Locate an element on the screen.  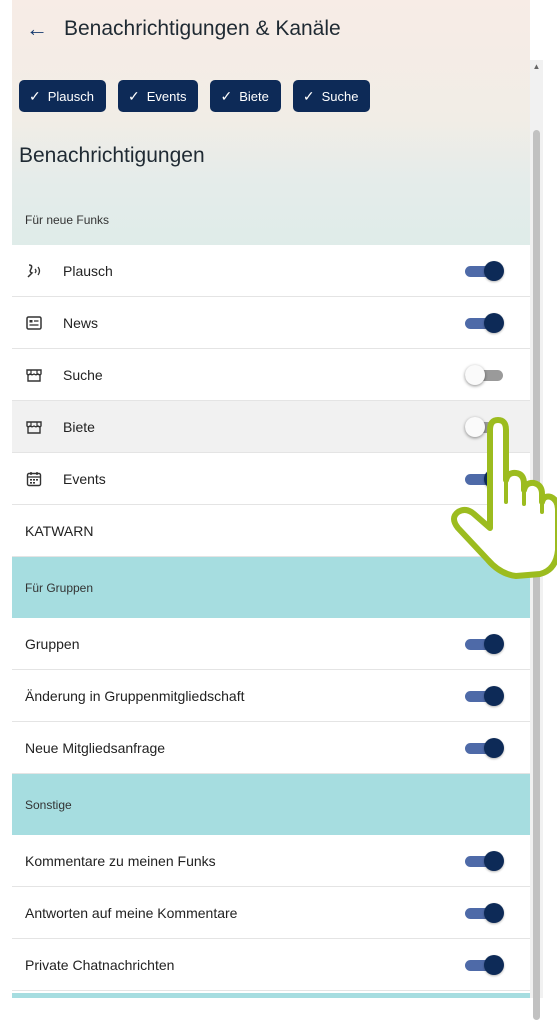
setting-row-mitgliedsanfrage: Neue Mitgliedsanfrage is located at coordinates (271, 748).